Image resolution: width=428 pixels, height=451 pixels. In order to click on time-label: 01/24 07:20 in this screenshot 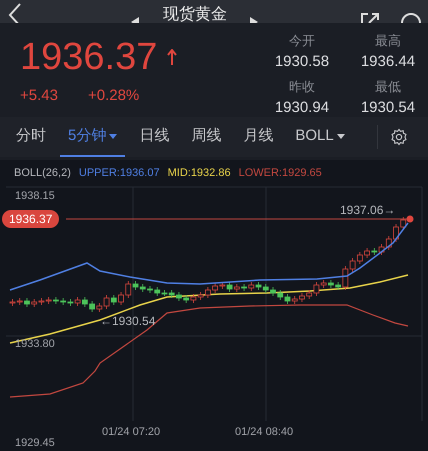, I will do `click(131, 432)`.